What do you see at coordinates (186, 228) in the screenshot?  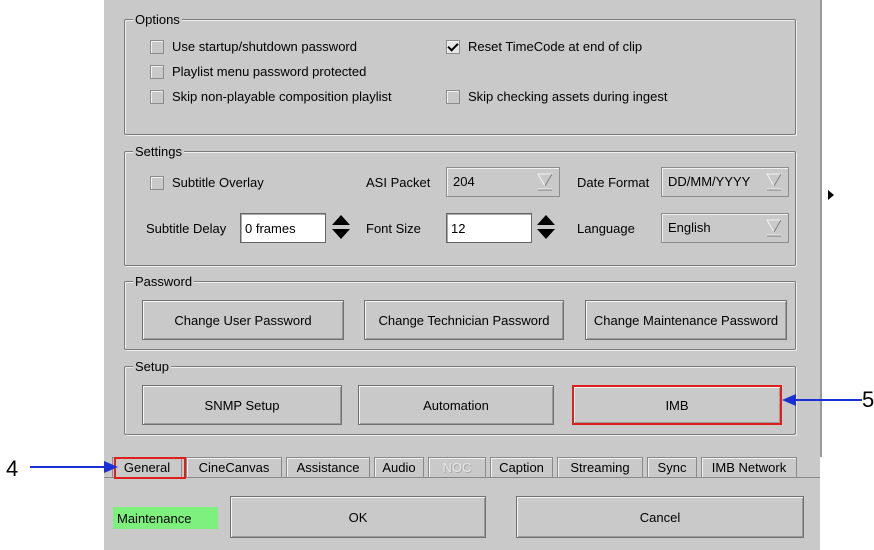 I see `subtitle-delay-label: Subtitle Delay` at bounding box center [186, 228].